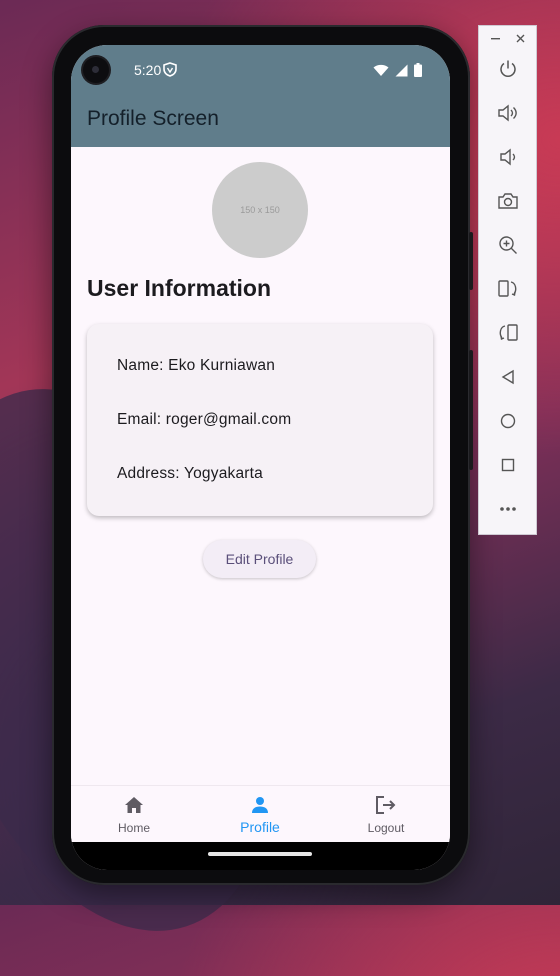 This screenshot has width=560, height=976. I want to click on back-icon, so click(507, 377).